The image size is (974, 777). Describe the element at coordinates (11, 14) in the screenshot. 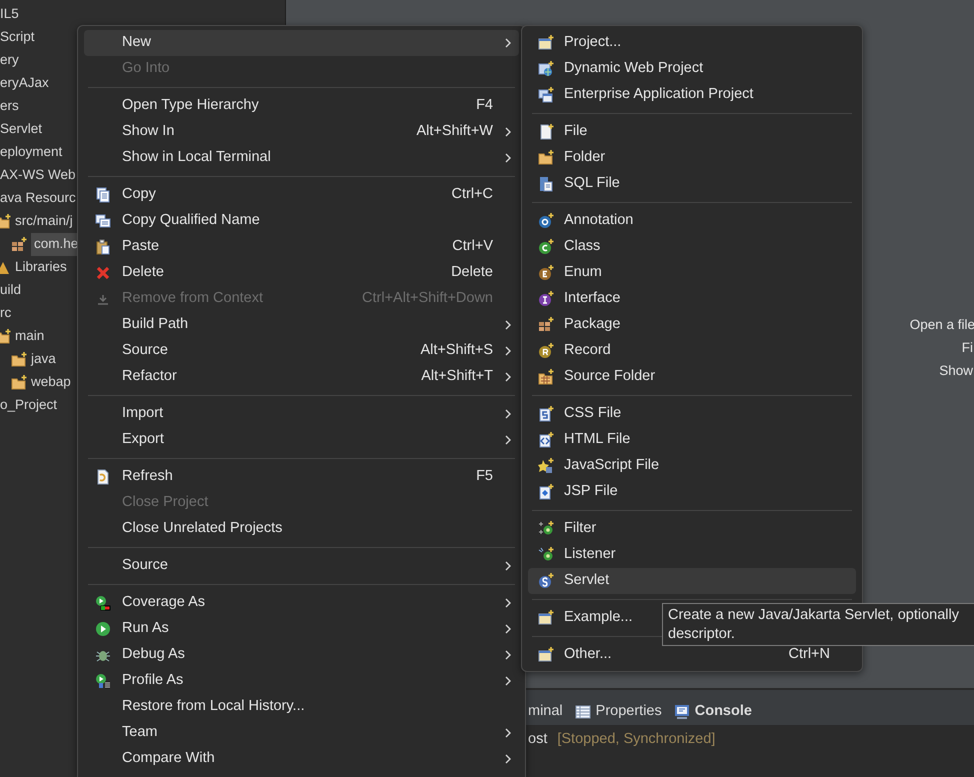

I see `tree-item: IL5` at that location.